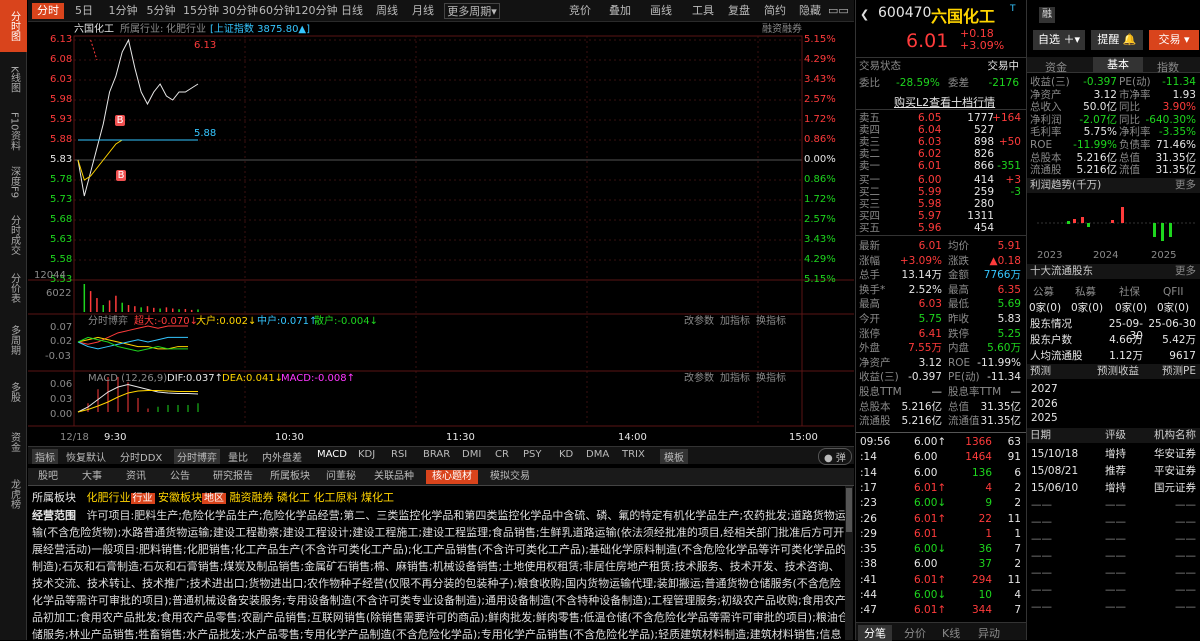  I want to click on margin-tag: 融, so click(1047, 15).